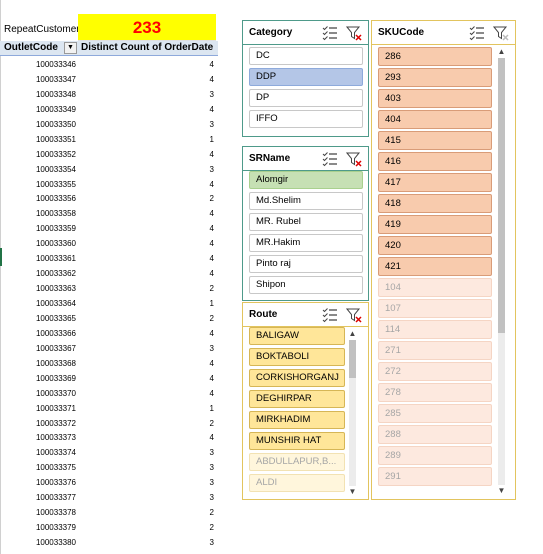 The image size is (543, 554). What do you see at coordinates (56, 289) in the screenshot?
I see `outlet-code-cell: 100033363` at bounding box center [56, 289].